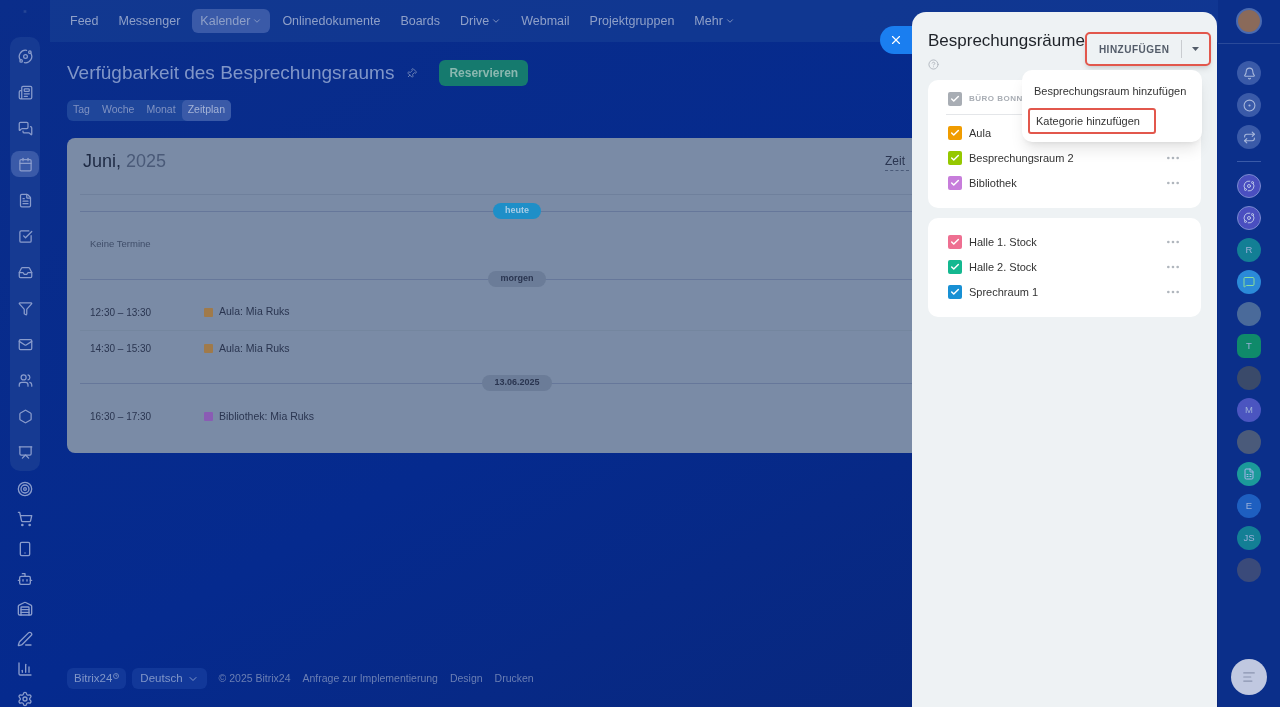  What do you see at coordinates (25, 236) in the screenshot?
I see `task-icon` at bounding box center [25, 236].